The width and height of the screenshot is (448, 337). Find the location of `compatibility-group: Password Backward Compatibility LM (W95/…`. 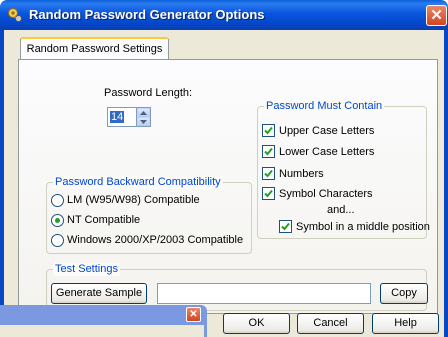

compatibility-group: Password Backward Compatibility LM (W95/… is located at coordinates (149, 215).